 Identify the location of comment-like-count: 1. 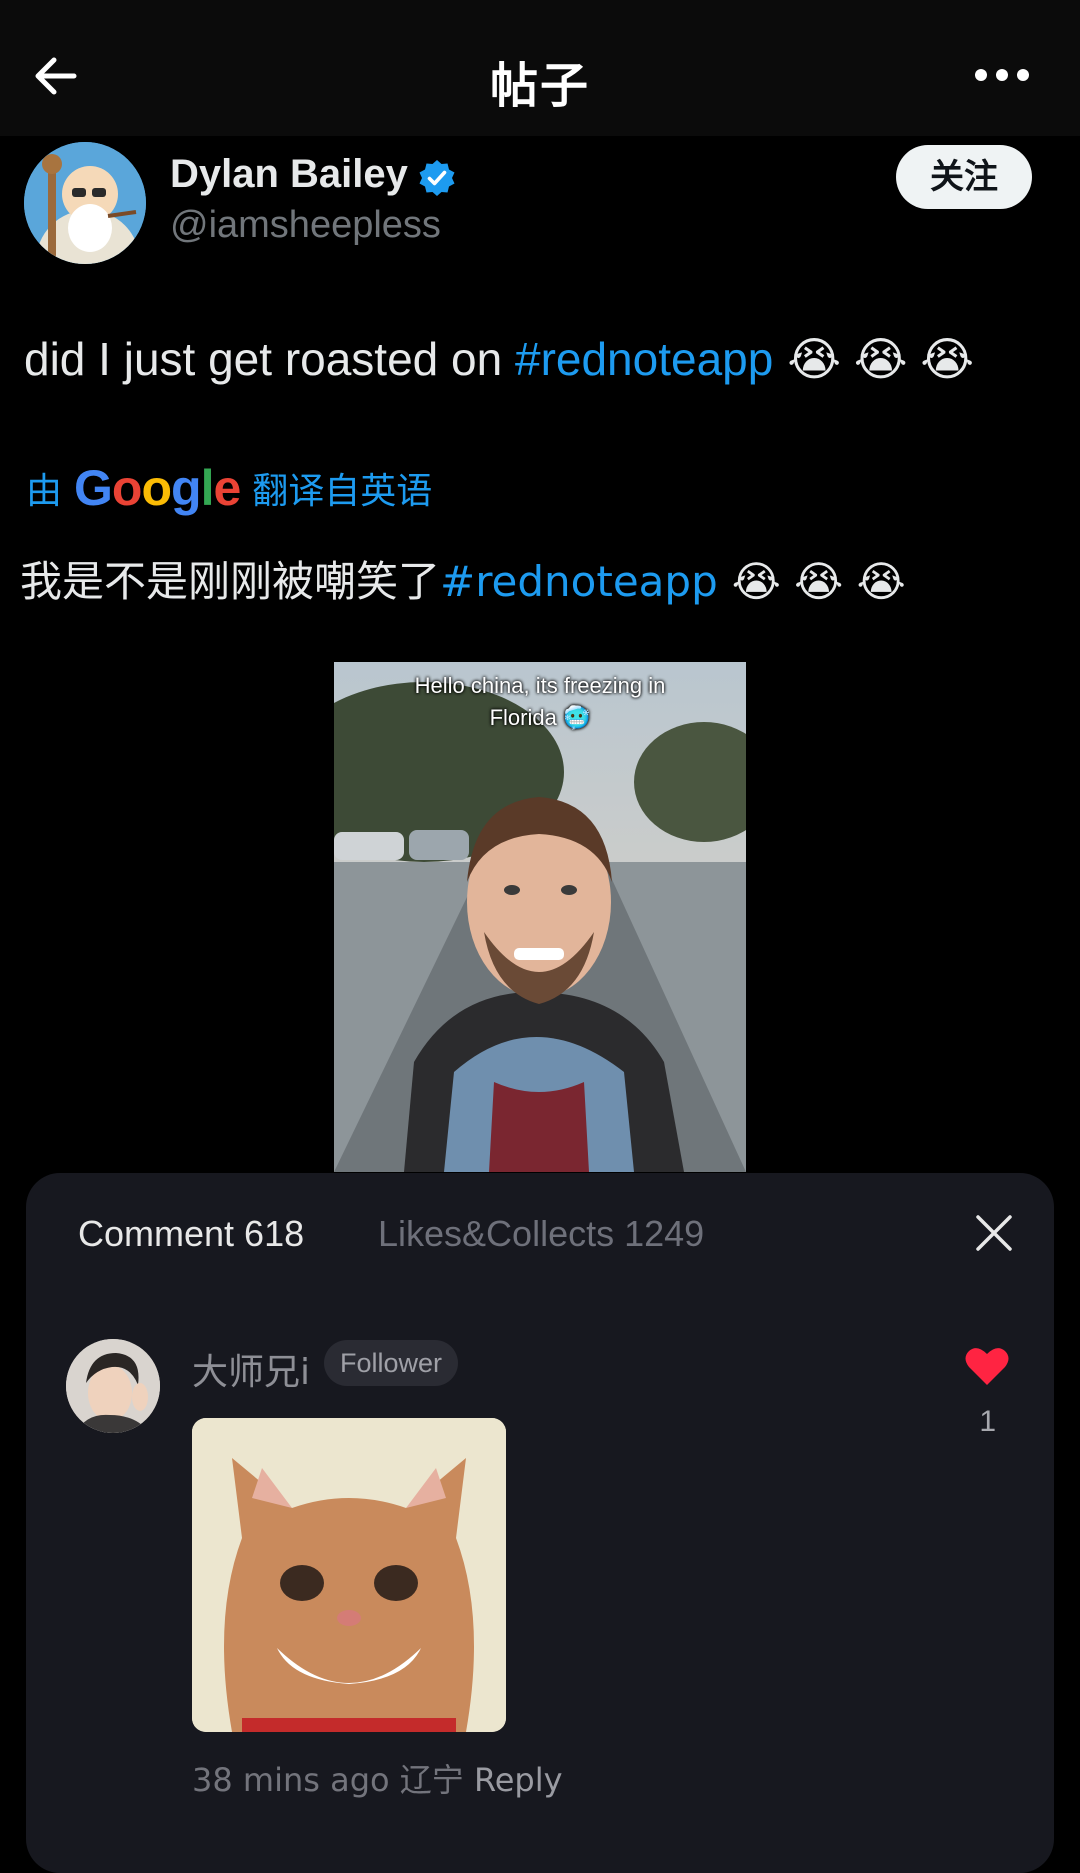
(987, 1421).